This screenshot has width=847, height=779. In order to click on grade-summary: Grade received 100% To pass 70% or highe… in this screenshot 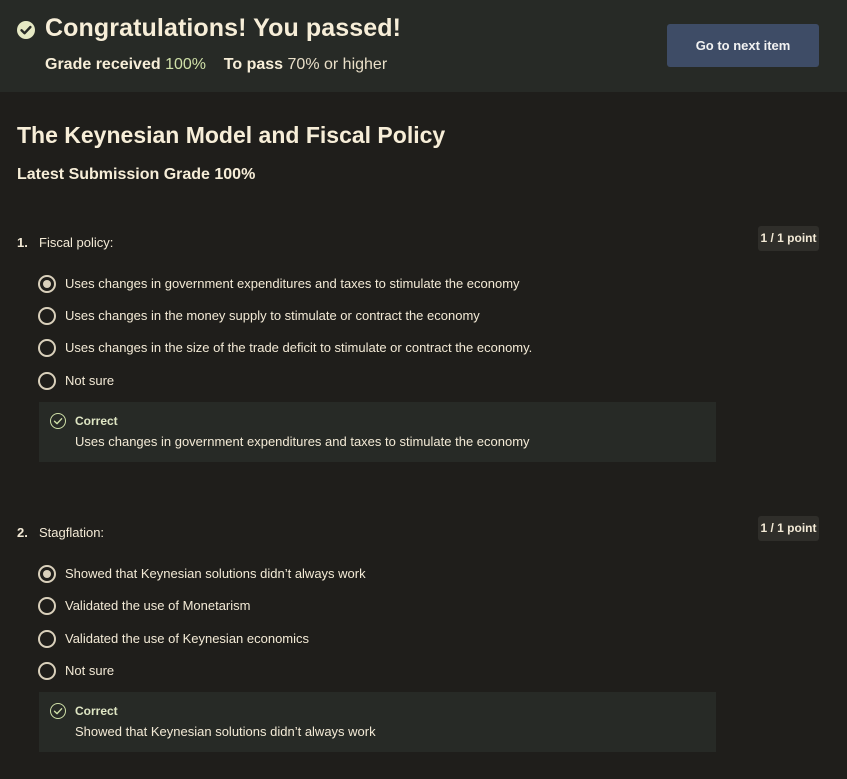, I will do `click(216, 65)`.